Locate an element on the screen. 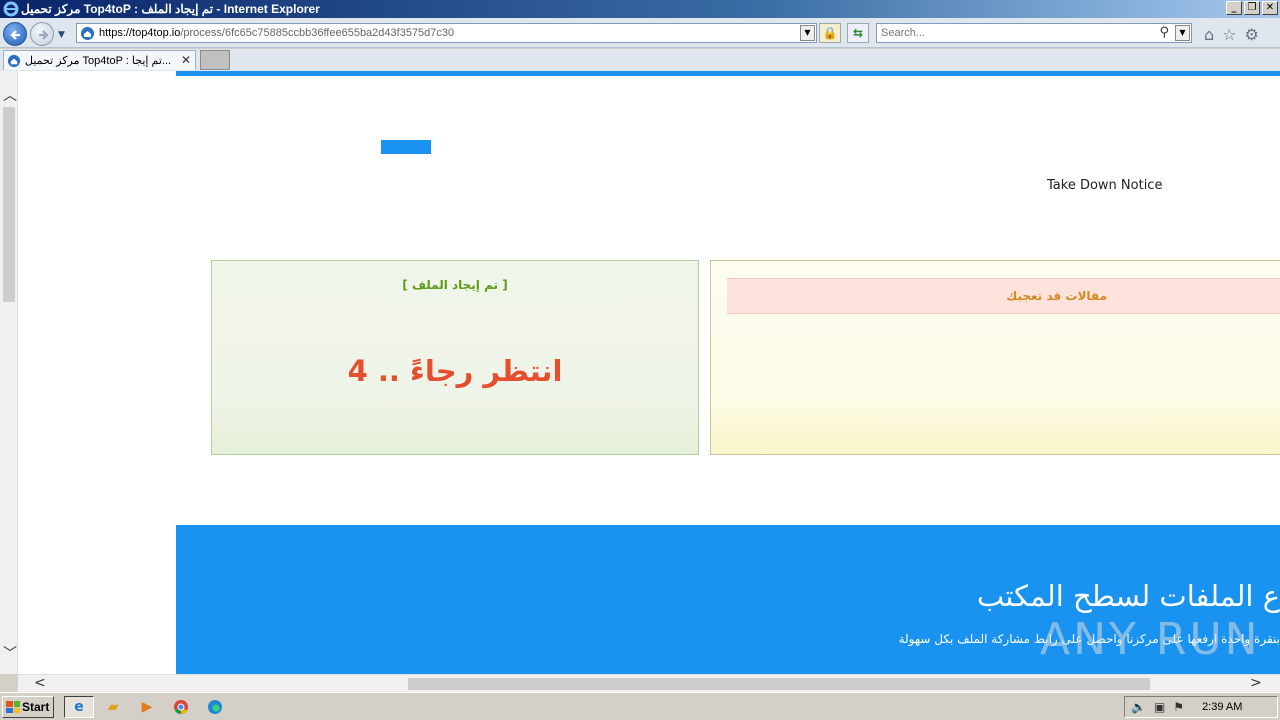 The height and width of the screenshot is (720, 1280). taskbar-edge-icon is located at coordinates (215, 707).